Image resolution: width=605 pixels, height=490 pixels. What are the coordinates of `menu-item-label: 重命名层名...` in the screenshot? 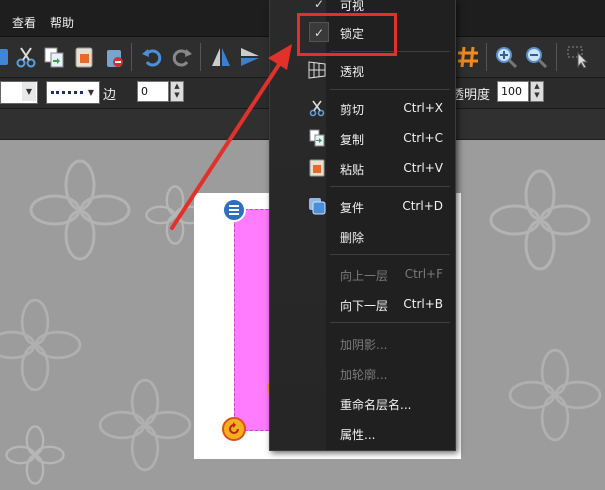 It's located at (376, 405).